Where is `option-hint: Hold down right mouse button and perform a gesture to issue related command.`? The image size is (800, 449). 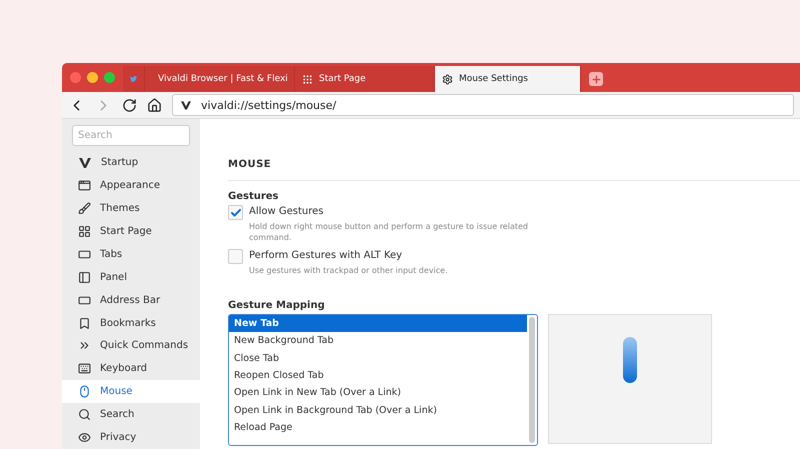
option-hint: Hold down right mouse button and perform a gesture to issue related command. is located at coordinates (389, 232).